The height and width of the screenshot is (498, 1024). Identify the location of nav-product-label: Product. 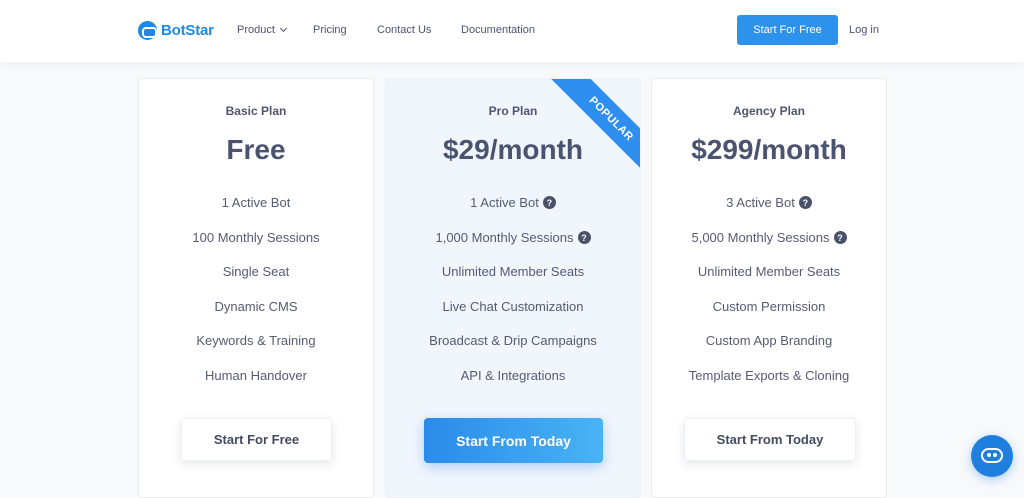
(256, 30).